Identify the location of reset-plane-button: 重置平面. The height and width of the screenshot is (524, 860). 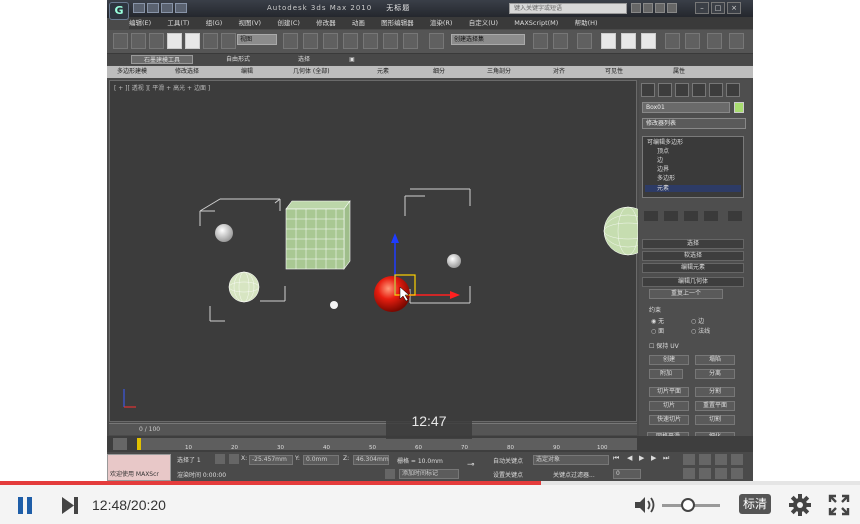
(715, 406).